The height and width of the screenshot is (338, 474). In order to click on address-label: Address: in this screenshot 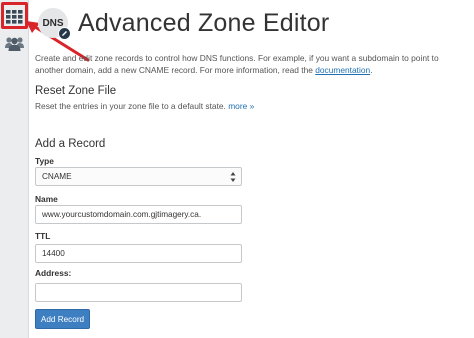, I will do `click(53, 273)`.